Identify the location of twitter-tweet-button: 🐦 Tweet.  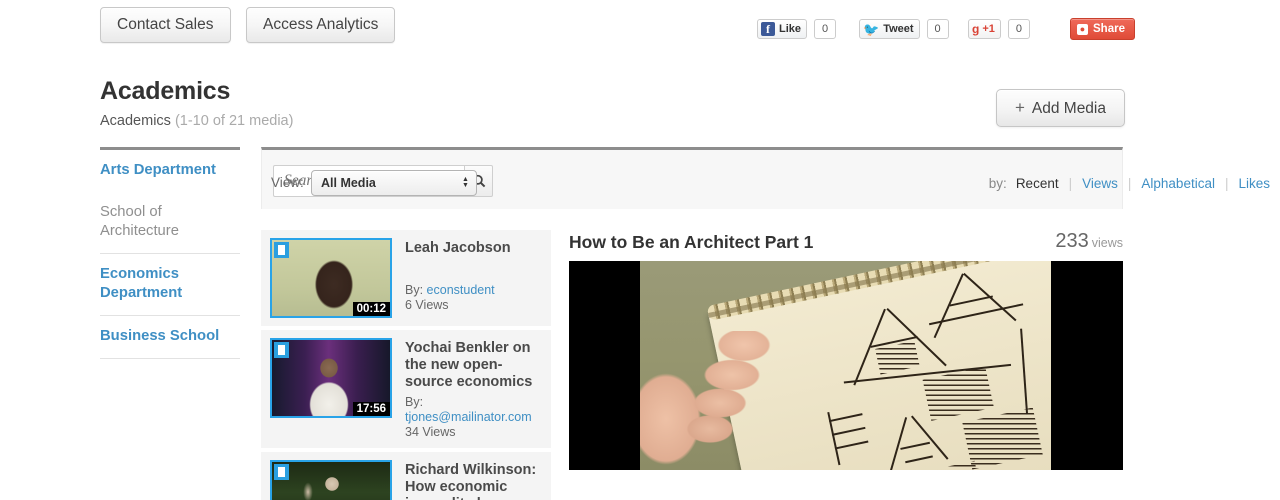
(889, 29).